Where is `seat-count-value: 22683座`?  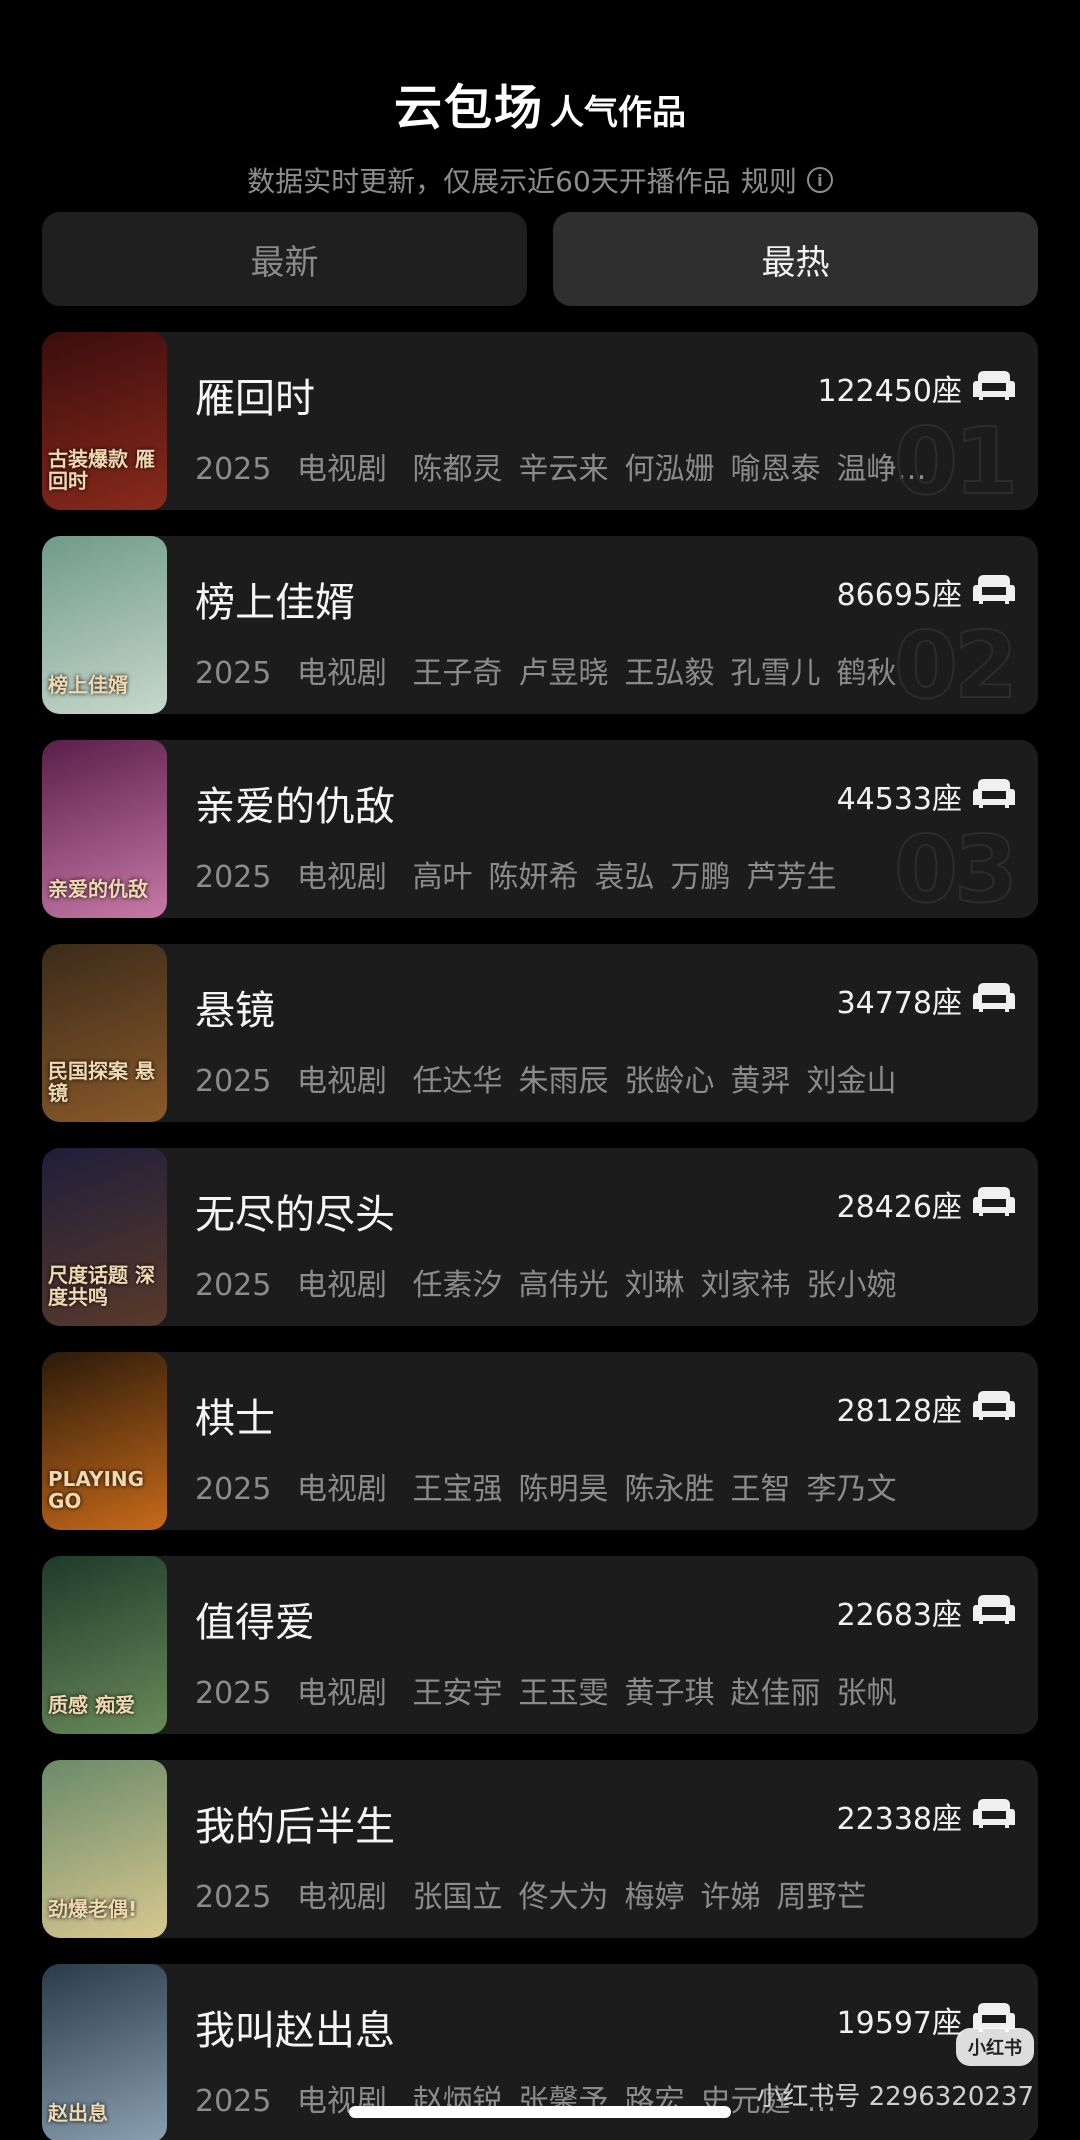
seat-count-value: 22683座 is located at coordinates (899, 1615).